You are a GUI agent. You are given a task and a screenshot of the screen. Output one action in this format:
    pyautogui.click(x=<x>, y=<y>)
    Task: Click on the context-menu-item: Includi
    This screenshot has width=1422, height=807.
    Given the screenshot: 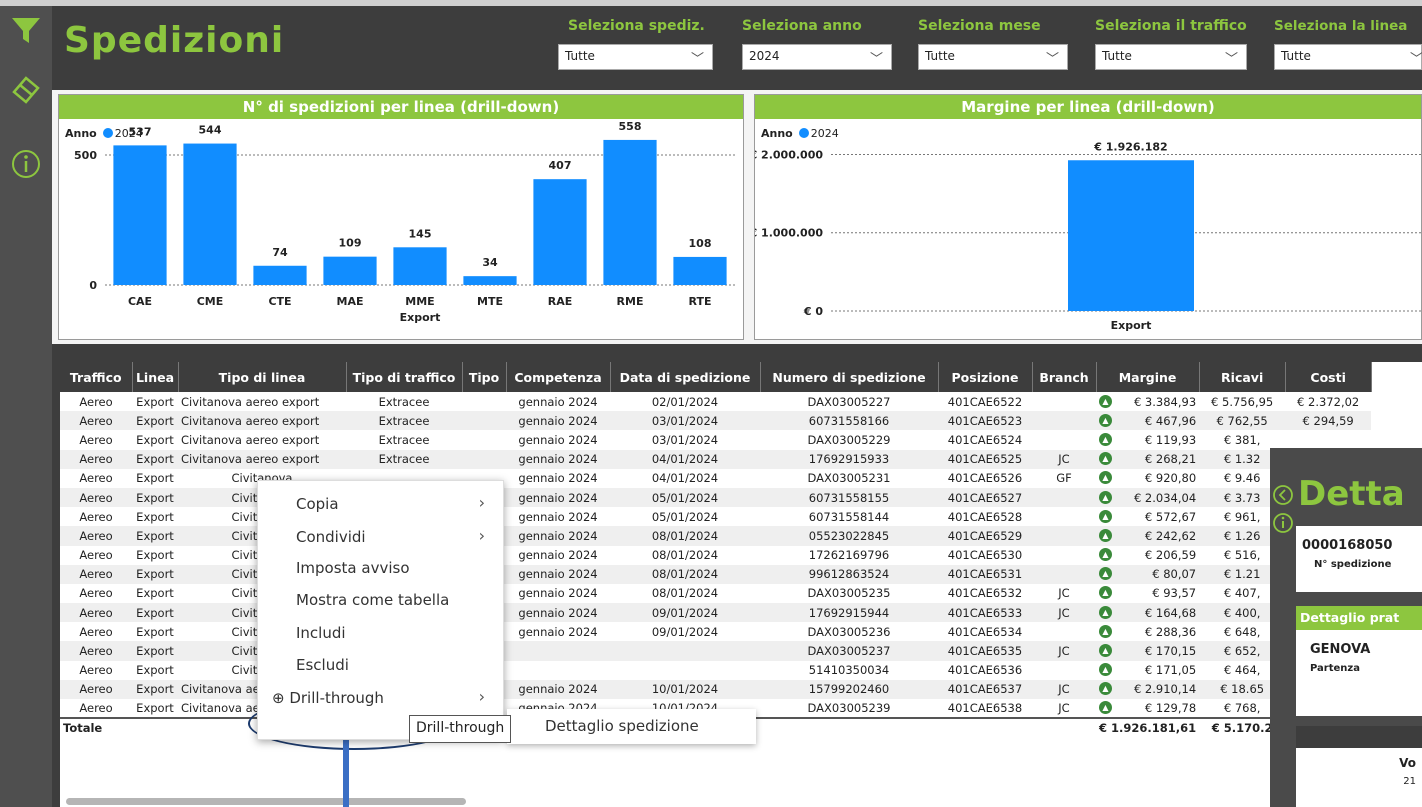 What is the action you would take?
    pyautogui.click(x=321, y=633)
    